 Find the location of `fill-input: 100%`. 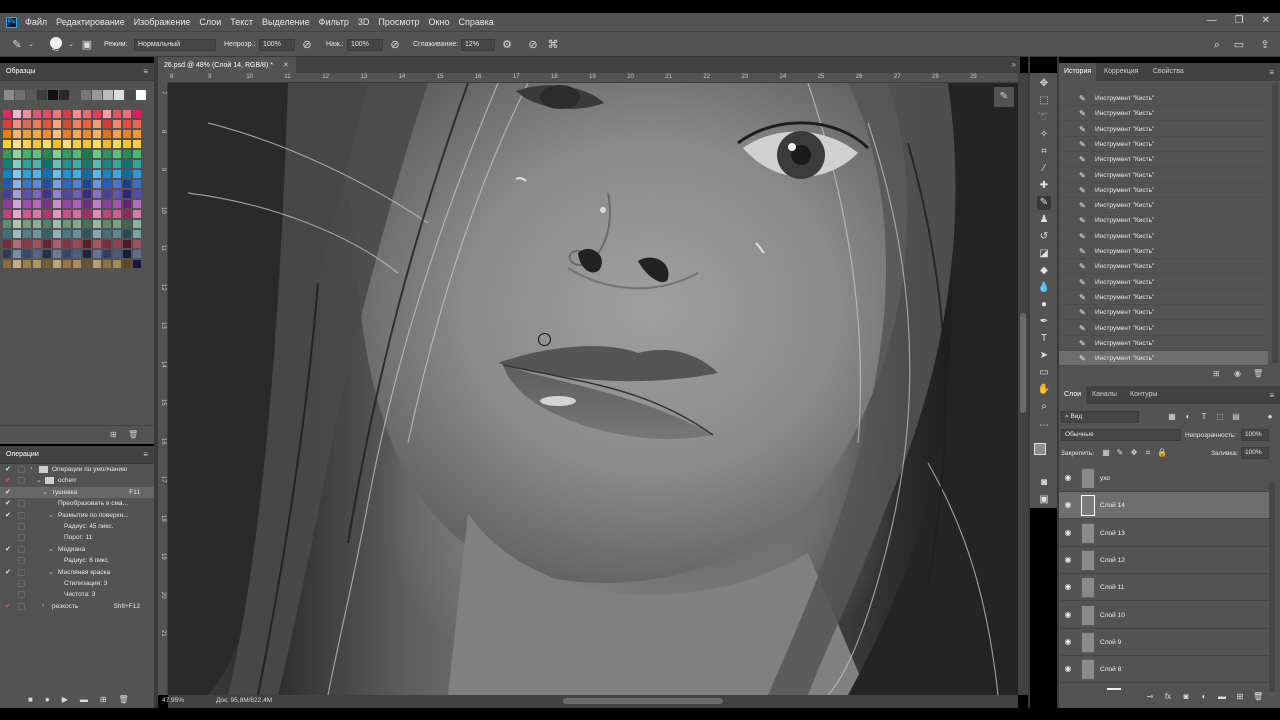

fill-input: 100% is located at coordinates (1255, 453).